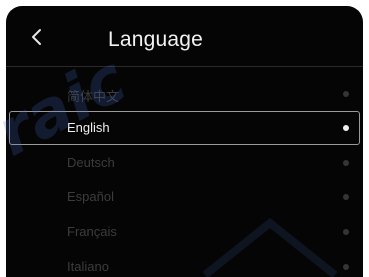 This screenshot has height=277, width=369. Describe the element at coordinates (92, 231) in the screenshot. I see `language-label: Français` at that location.